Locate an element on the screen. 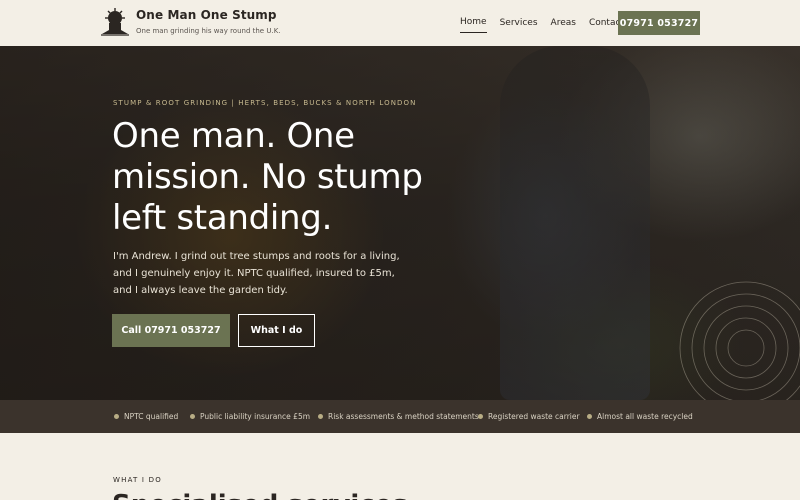  trust-item: NPTC qualified is located at coordinates (146, 416).